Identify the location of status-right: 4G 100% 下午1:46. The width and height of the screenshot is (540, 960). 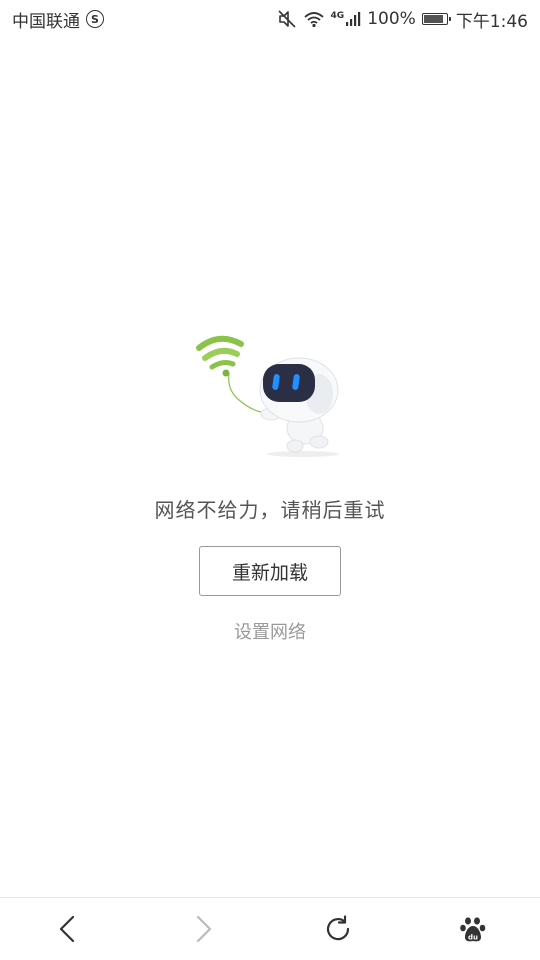
(402, 19).